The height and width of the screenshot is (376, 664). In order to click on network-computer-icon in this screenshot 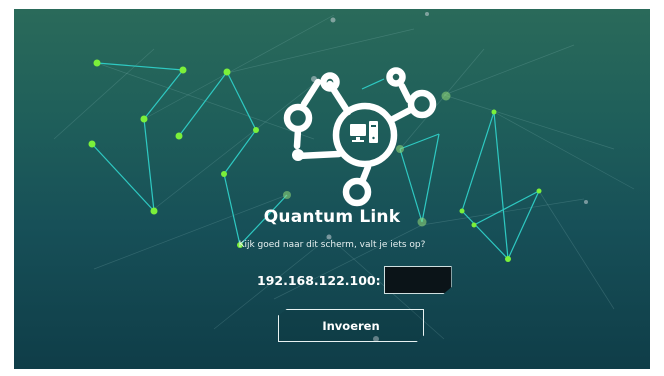, I will do `click(360, 137)`.